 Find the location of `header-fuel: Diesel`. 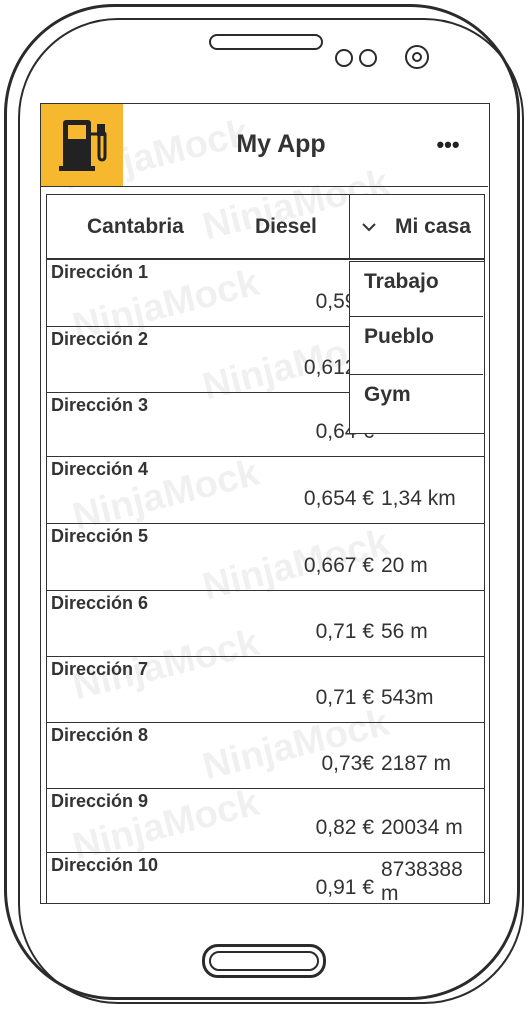

header-fuel: Diesel is located at coordinates (286, 227).